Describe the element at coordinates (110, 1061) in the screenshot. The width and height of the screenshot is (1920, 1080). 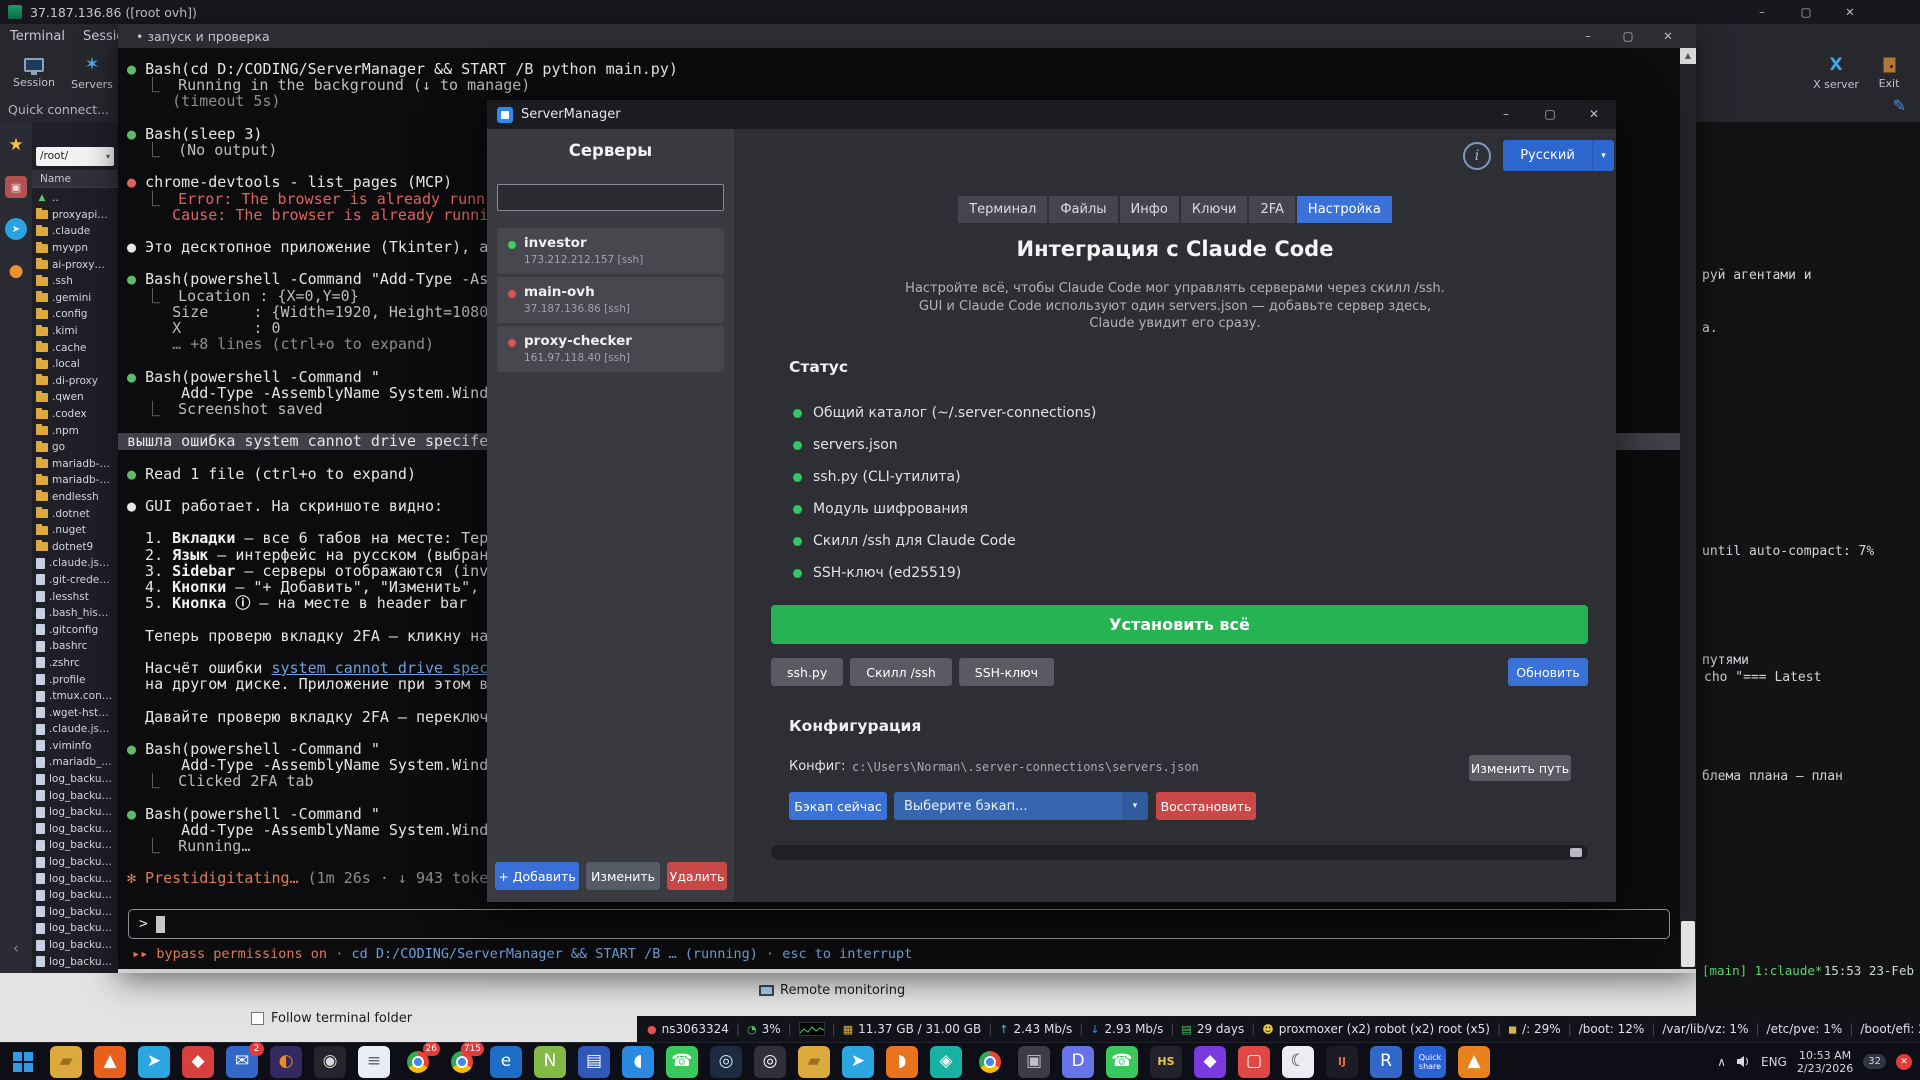
I see `brave-icon: ▲` at that location.